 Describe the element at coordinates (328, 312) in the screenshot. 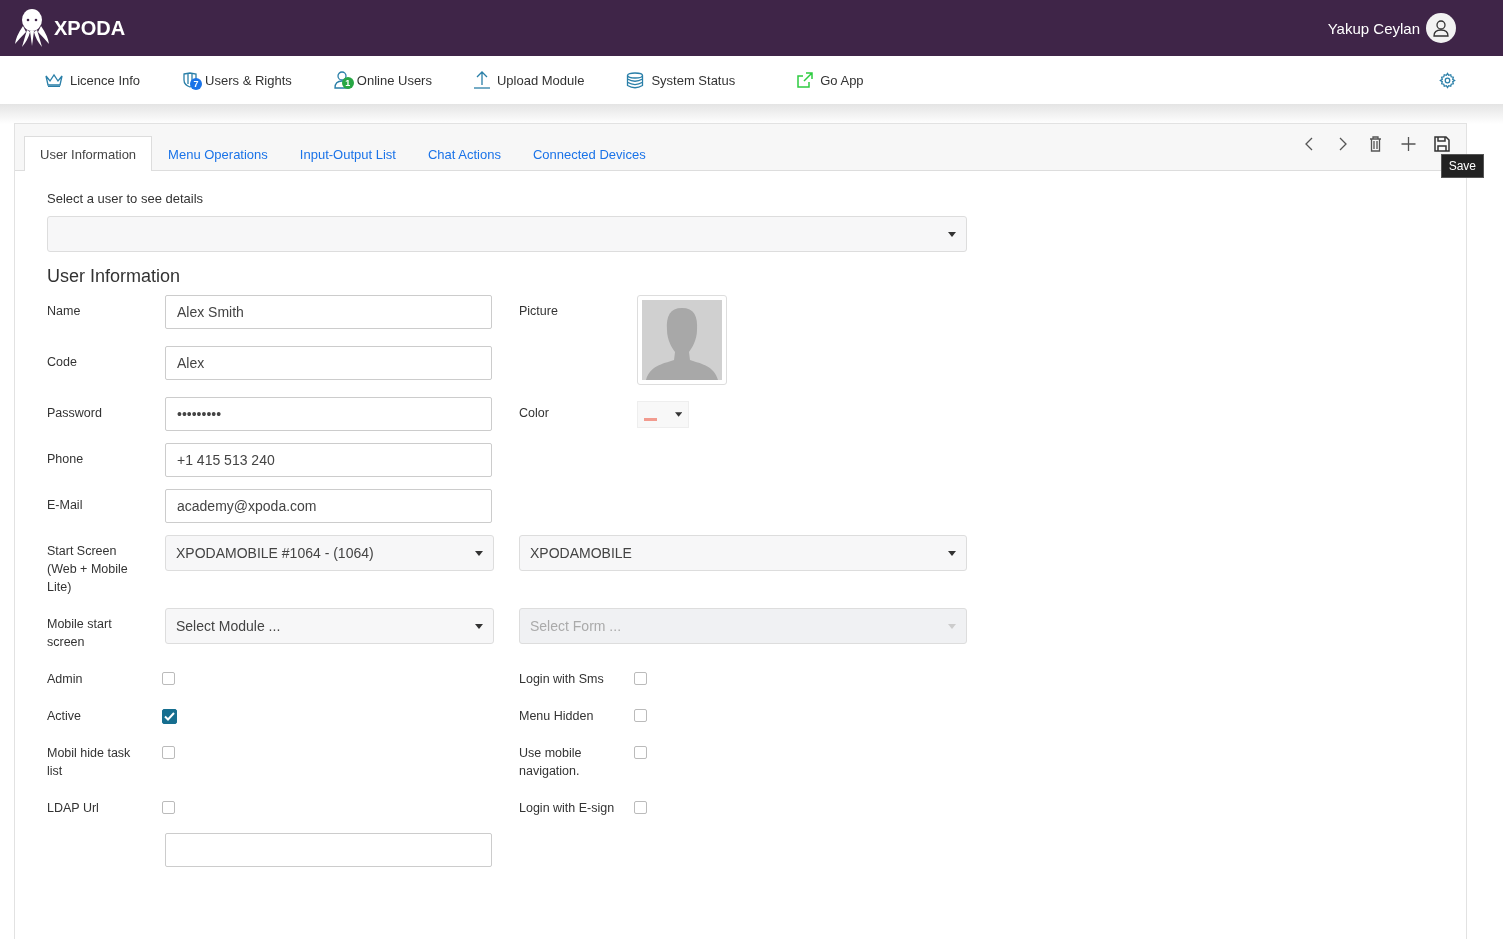

I see `input-field: Alex Smith` at that location.